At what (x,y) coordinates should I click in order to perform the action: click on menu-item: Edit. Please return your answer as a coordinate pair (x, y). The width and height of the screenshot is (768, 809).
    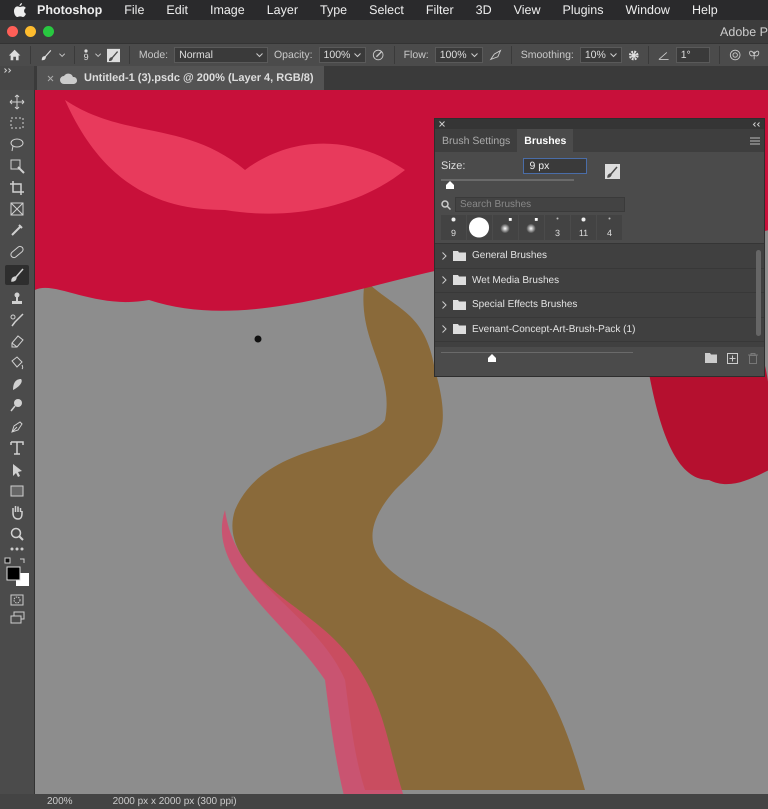
    Looking at the image, I should click on (177, 10).